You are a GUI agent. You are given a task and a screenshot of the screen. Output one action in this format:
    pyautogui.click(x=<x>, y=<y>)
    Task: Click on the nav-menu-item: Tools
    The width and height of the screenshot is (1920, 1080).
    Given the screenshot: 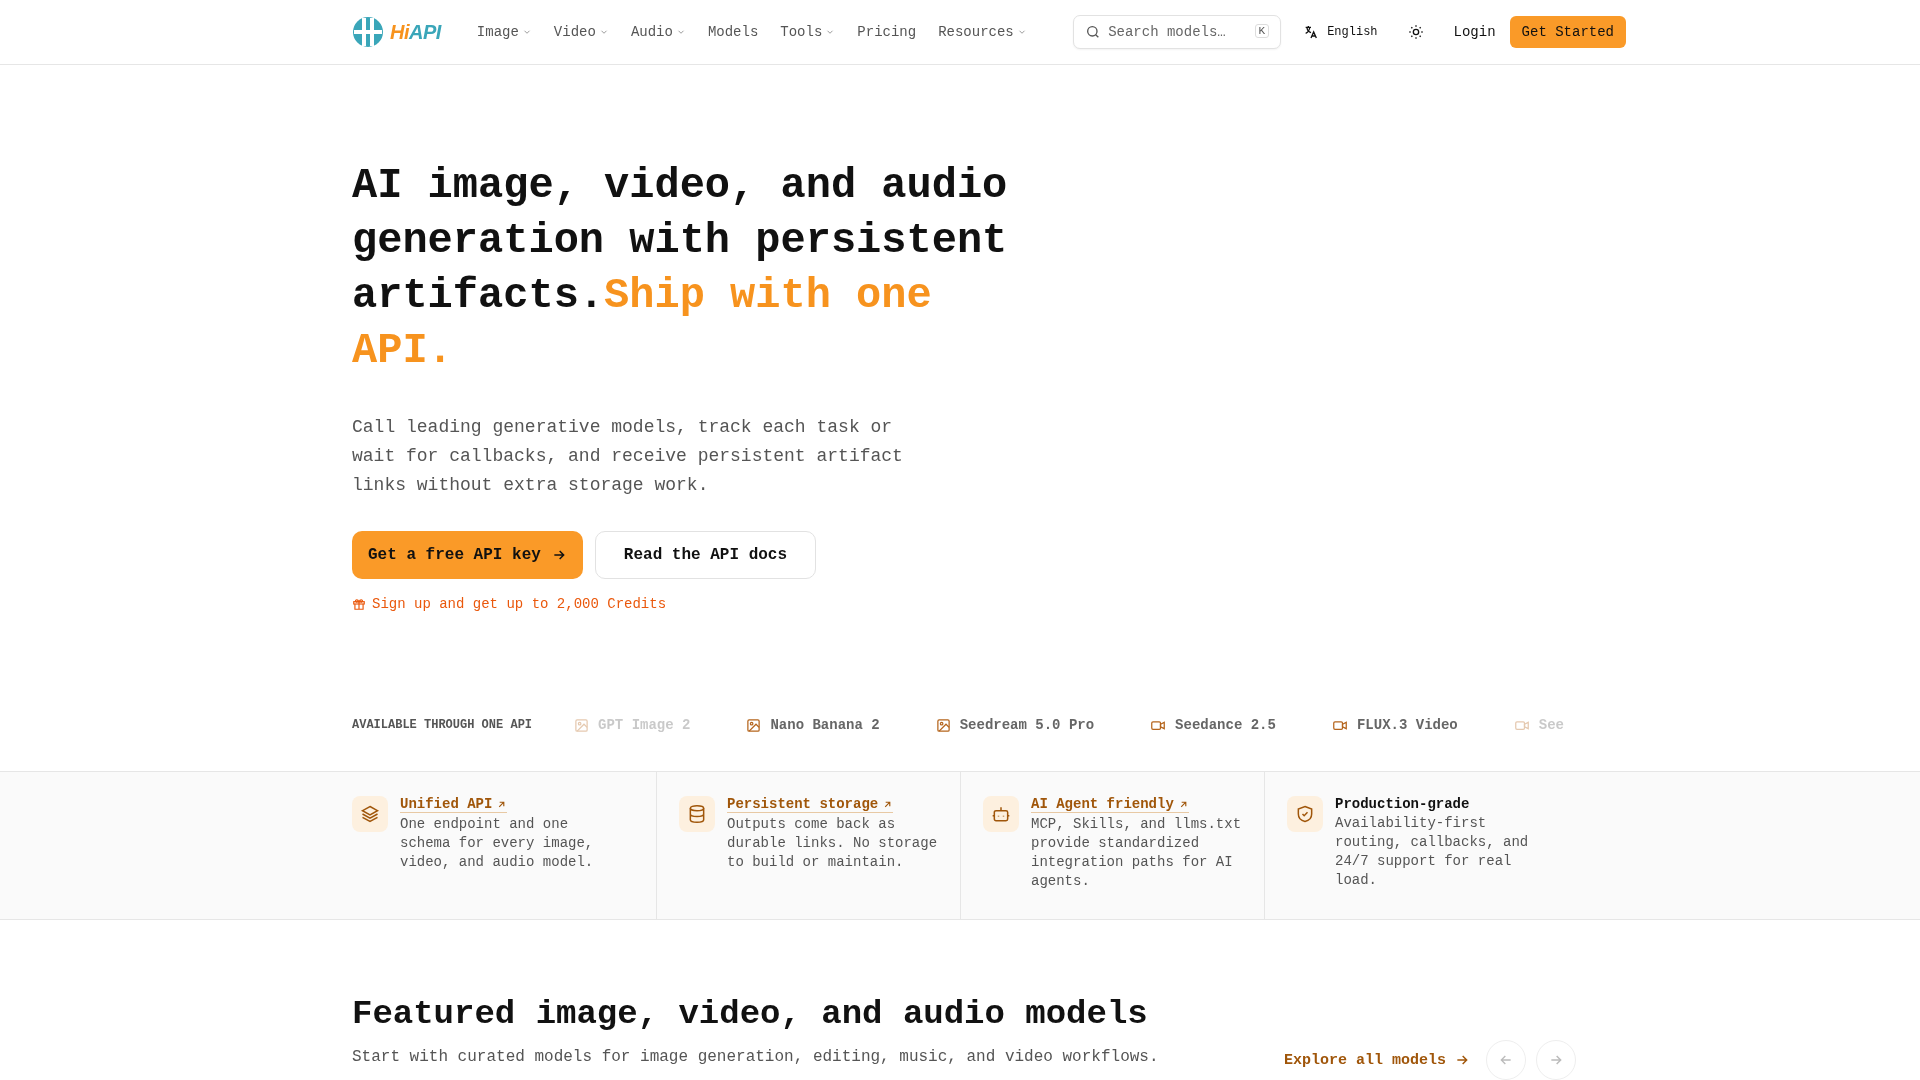 What is the action you would take?
    pyautogui.click(x=808, y=32)
    